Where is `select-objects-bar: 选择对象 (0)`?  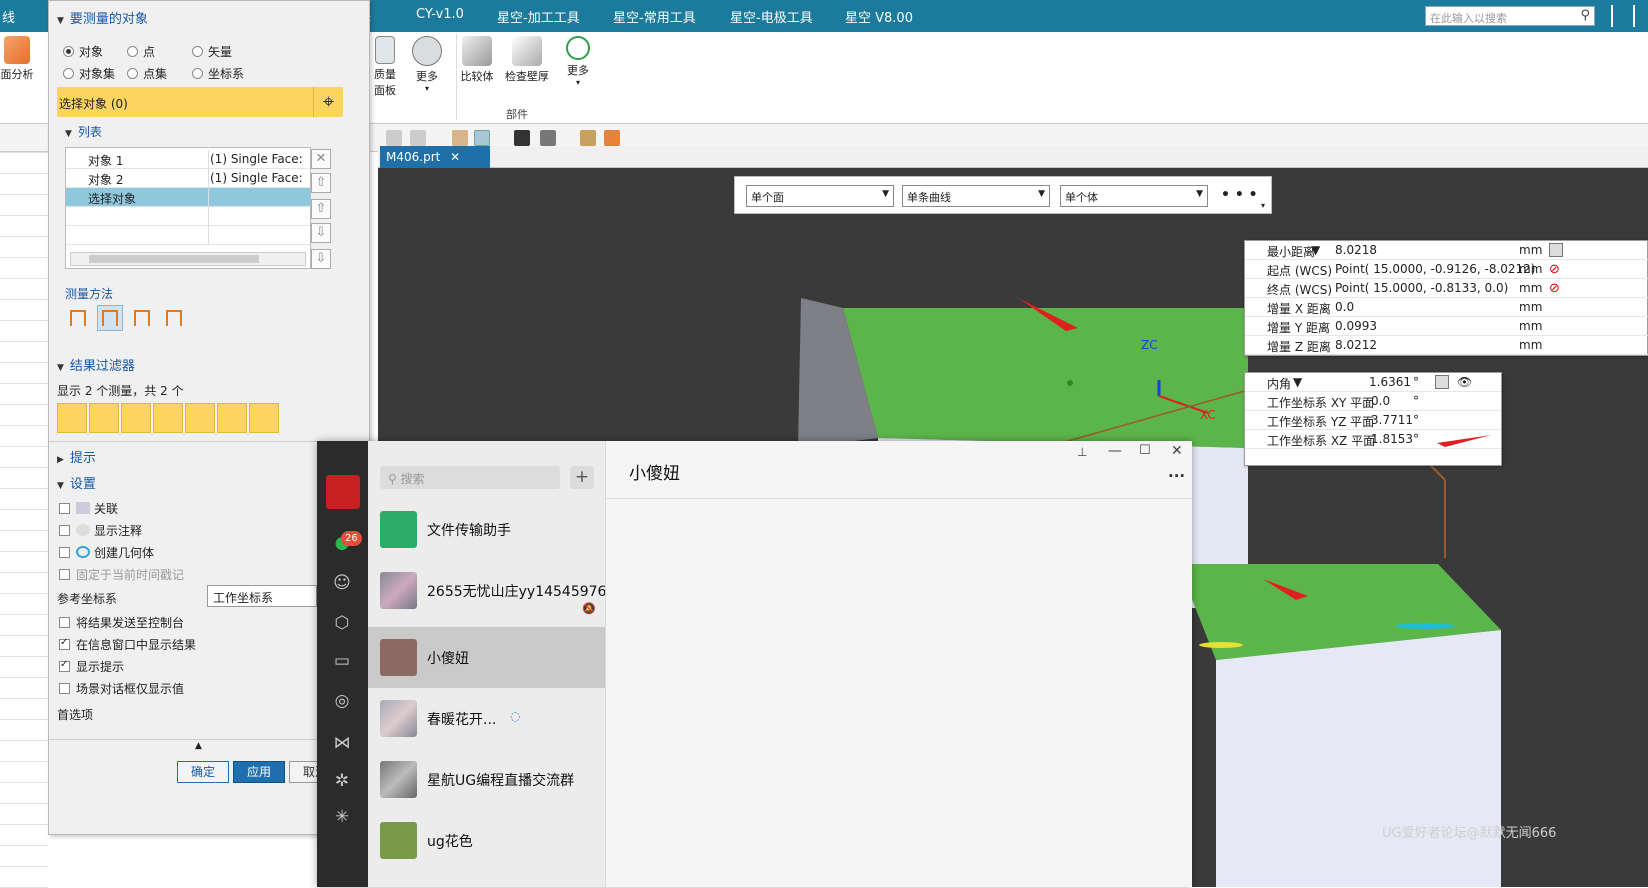
select-objects-bar: 选择对象 (0) is located at coordinates (200, 102).